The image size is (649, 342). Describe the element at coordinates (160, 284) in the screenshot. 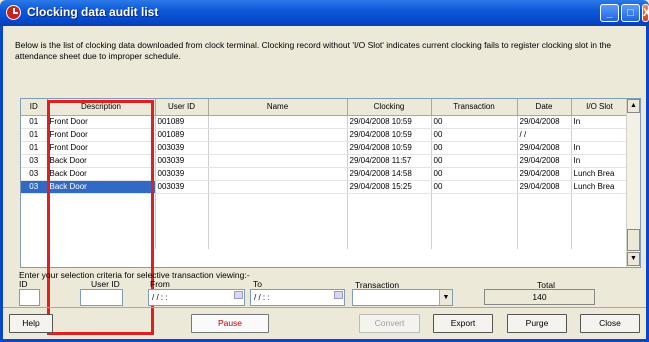

I see `from-label: From` at that location.